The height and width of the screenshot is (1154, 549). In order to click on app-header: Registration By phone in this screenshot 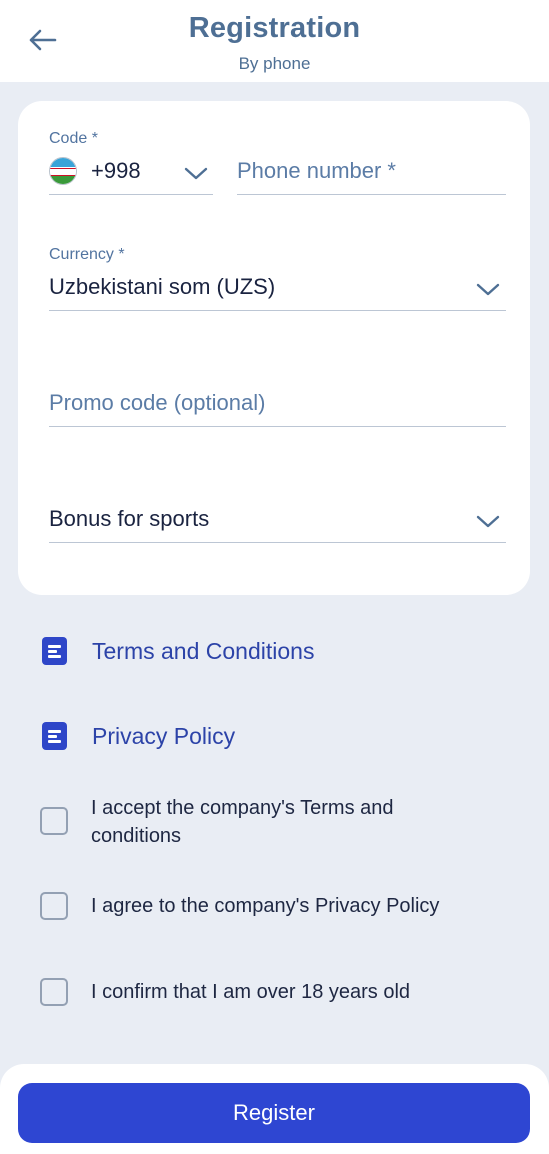, I will do `click(274, 41)`.